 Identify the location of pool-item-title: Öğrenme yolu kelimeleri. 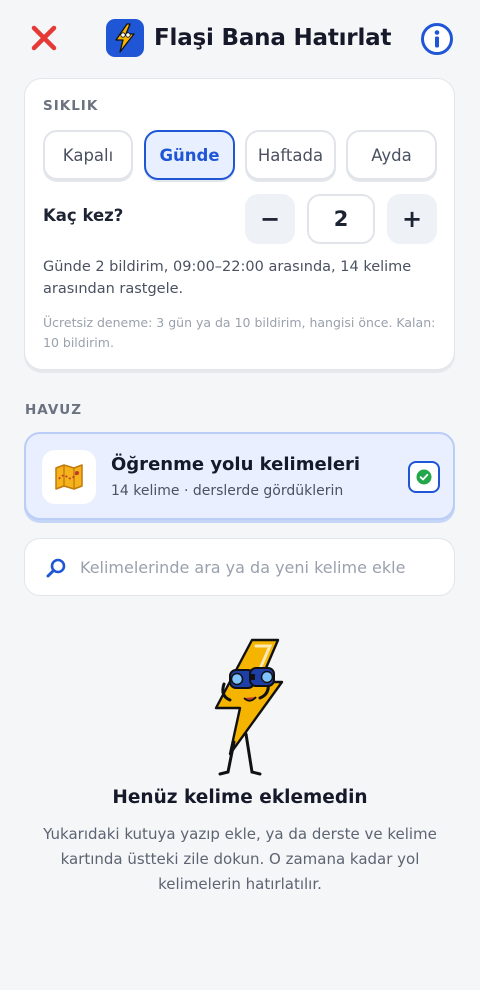
(236, 464).